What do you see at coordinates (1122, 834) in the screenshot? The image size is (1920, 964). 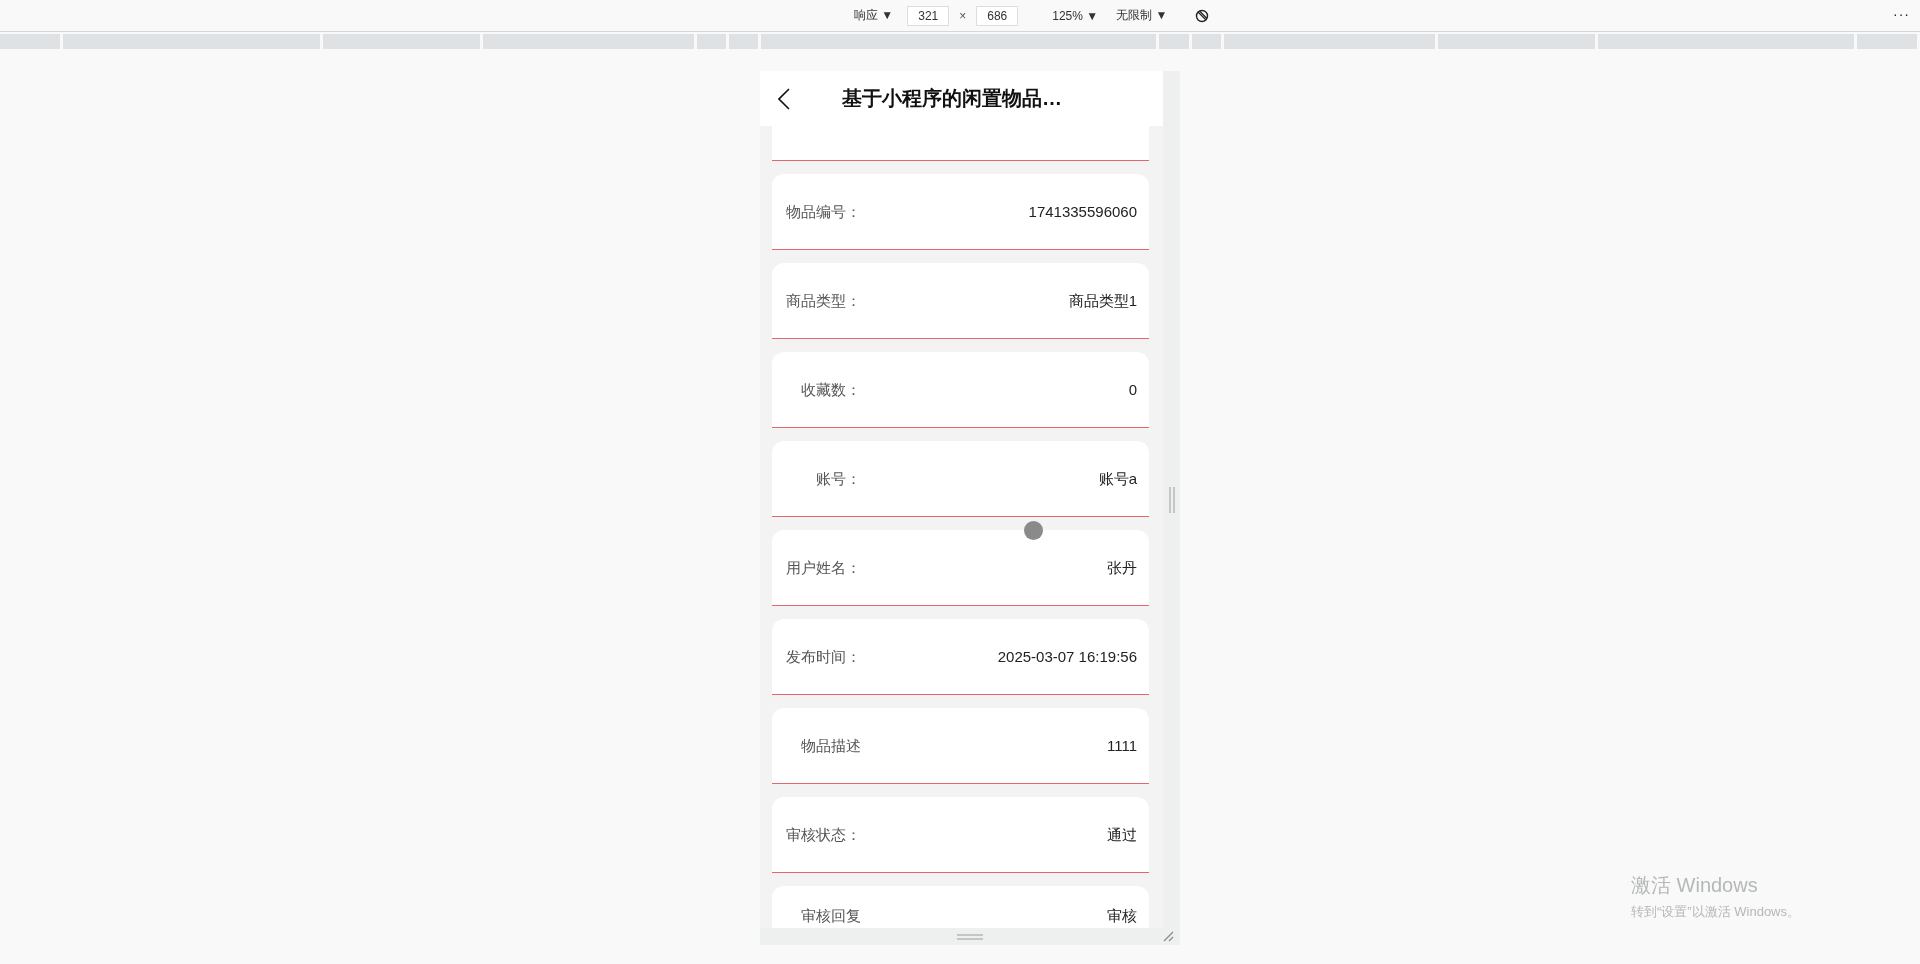 I see `field-value: 通过` at bounding box center [1122, 834].